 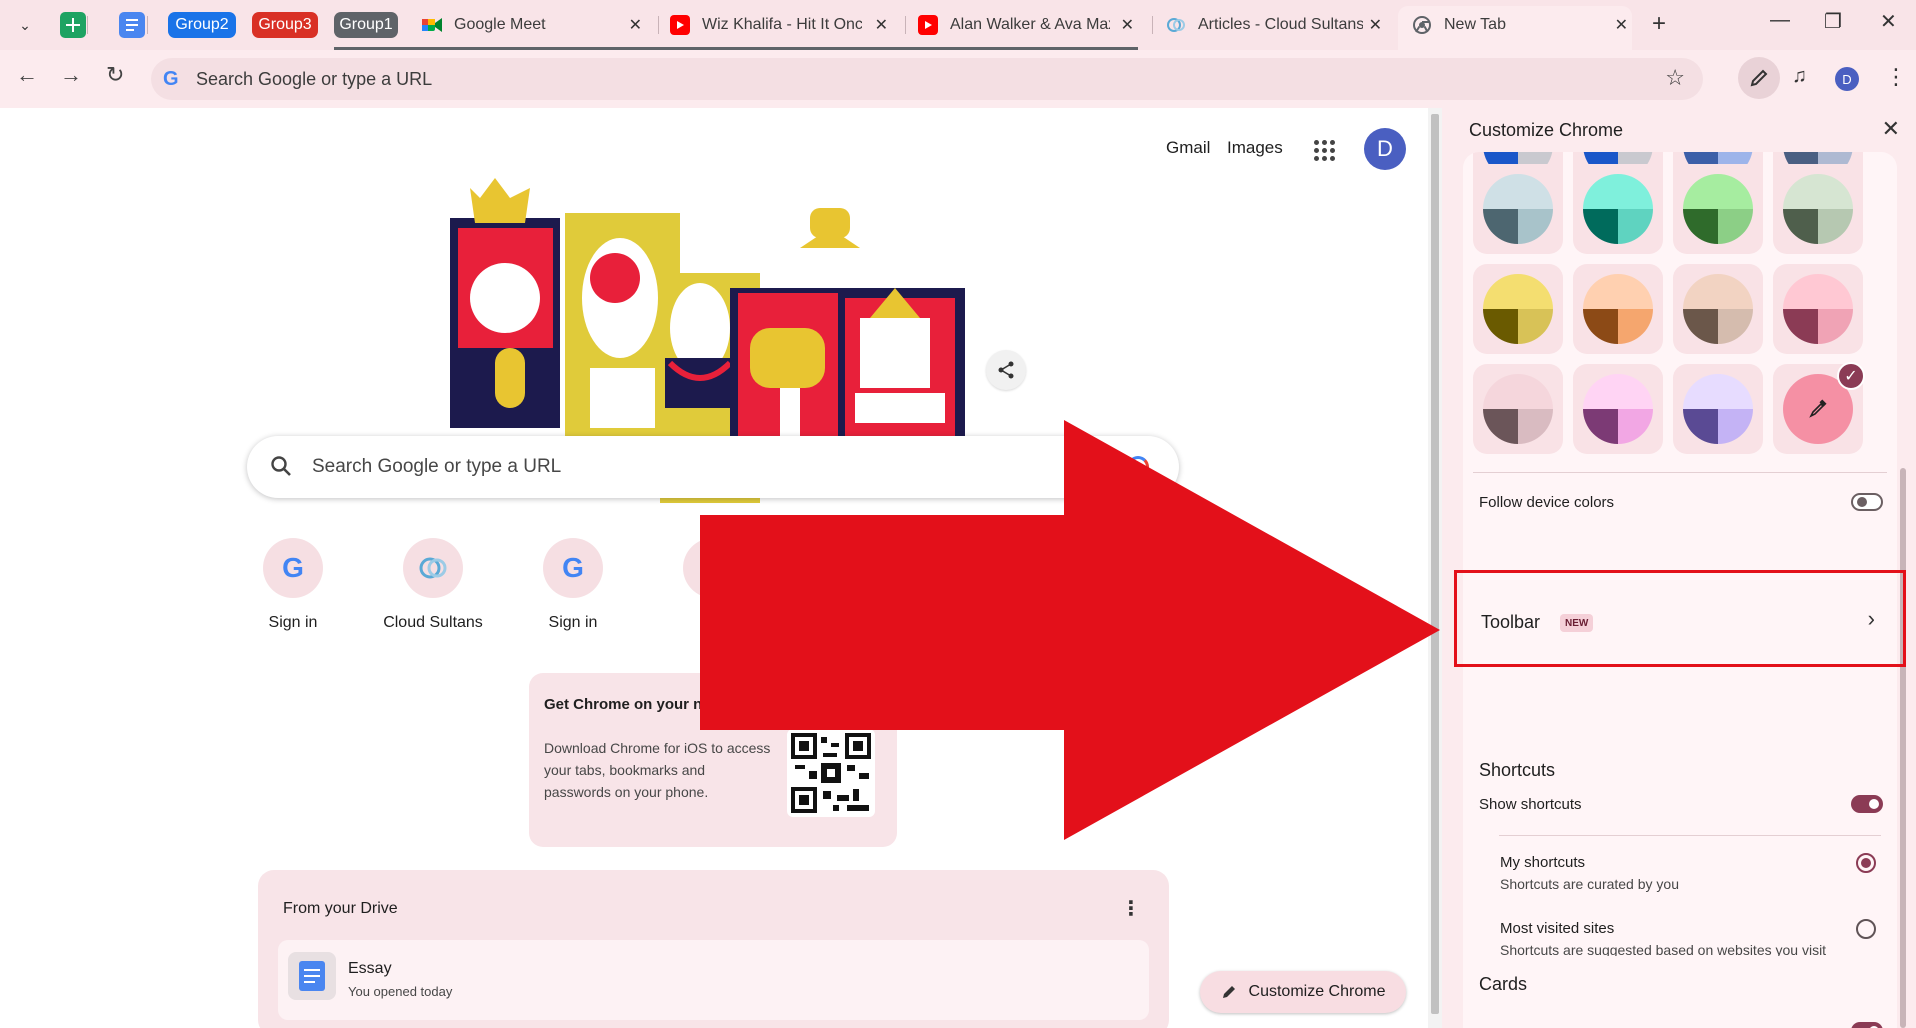 What do you see at coordinates (1659, 24) in the screenshot?
I see `new-tab-plus-icon: +` at bounding box center [1659, 24].